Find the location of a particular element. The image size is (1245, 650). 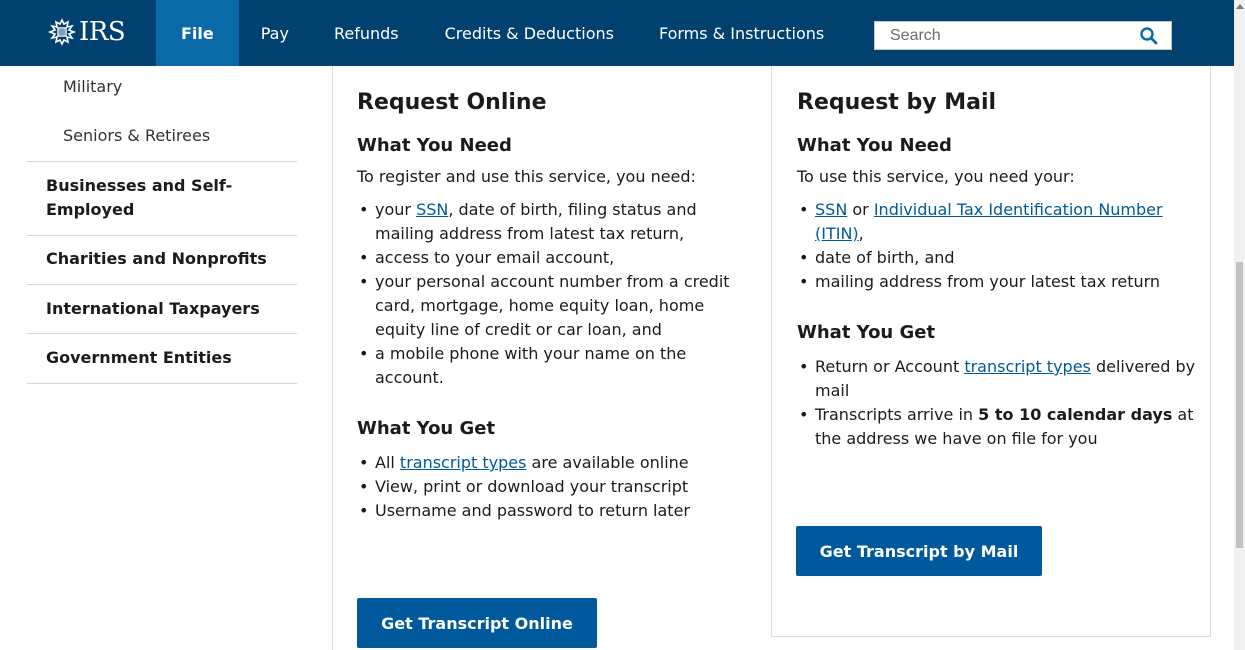

sidebar-item-seniors-retirees: Seniors & Retirees is located at coordinates (162, 136).